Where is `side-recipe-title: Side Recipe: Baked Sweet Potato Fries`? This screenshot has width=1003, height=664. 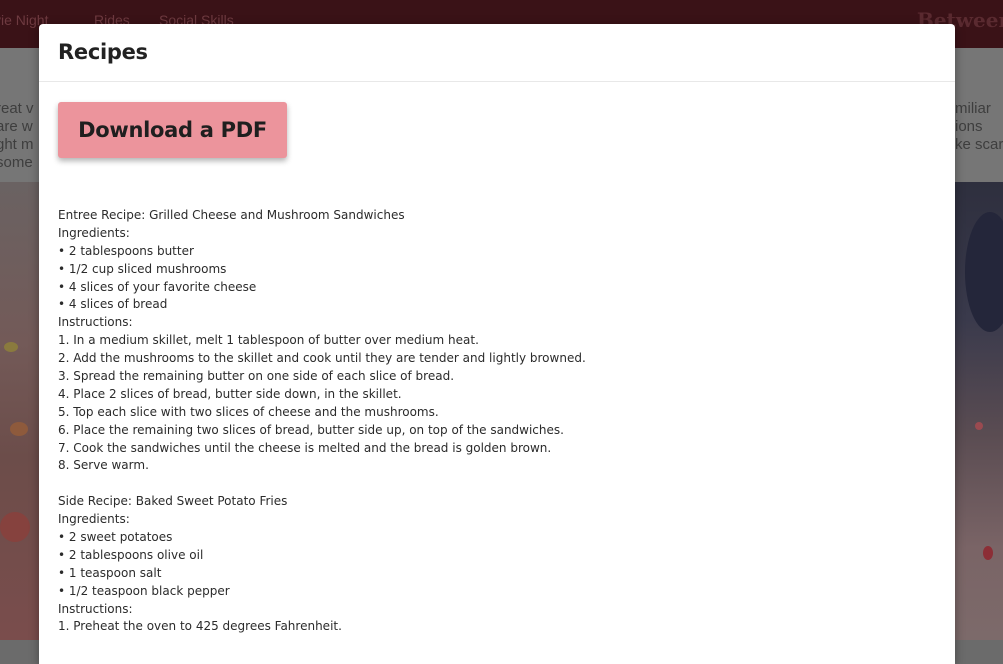 side-recipe-title: Side Recipe: Baked Sweet Potato Fries is located at coordinates (173, 501).